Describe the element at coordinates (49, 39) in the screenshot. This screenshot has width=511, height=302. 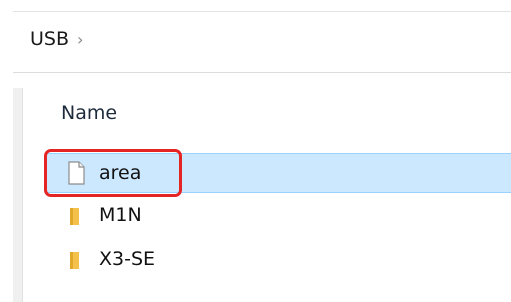
I see `breadcrumb-item-usb: USB` at that location.